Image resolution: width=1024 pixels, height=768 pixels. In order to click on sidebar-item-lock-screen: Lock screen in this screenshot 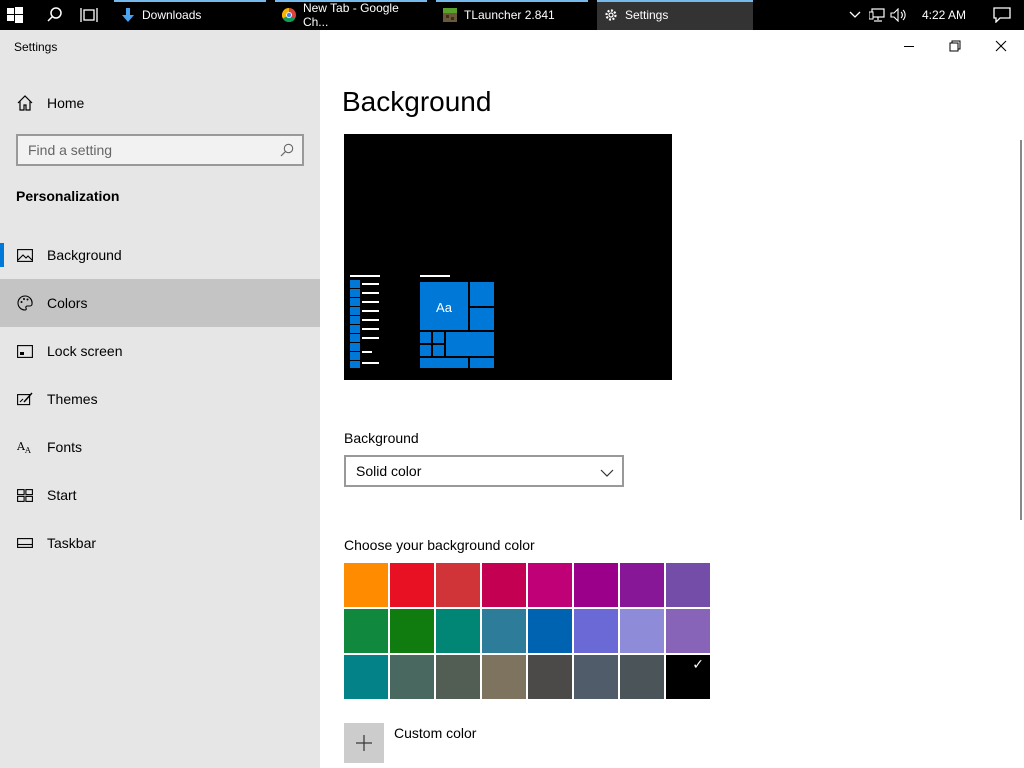, I will do `click(160, 351)`.